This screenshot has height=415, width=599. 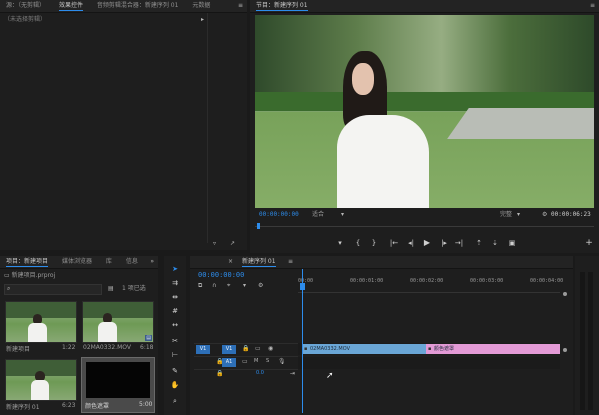 I want to click on step-back-icon: ◂|, so click(x=411, y=243).